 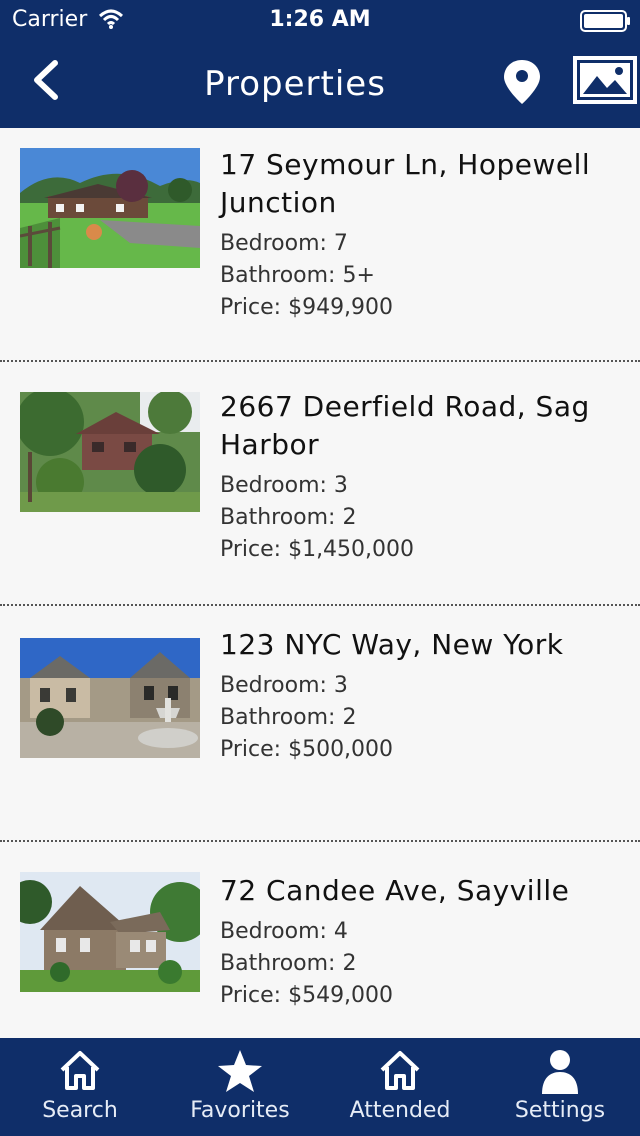 I want to click on photo-icon, so click(x=605, y=82).